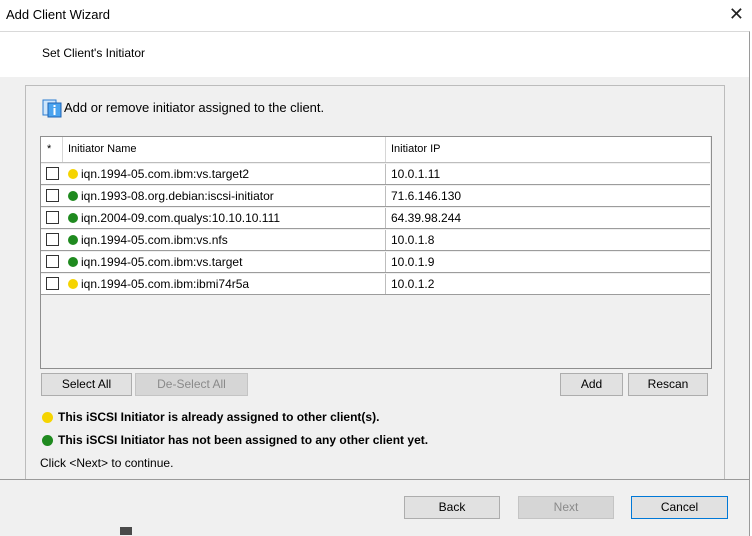 Image resolution: width=752 pixels, height=536 pixels. Describe the element at coordinates (566, 507) in the screenshot. I see `next-button: Next` at that location.